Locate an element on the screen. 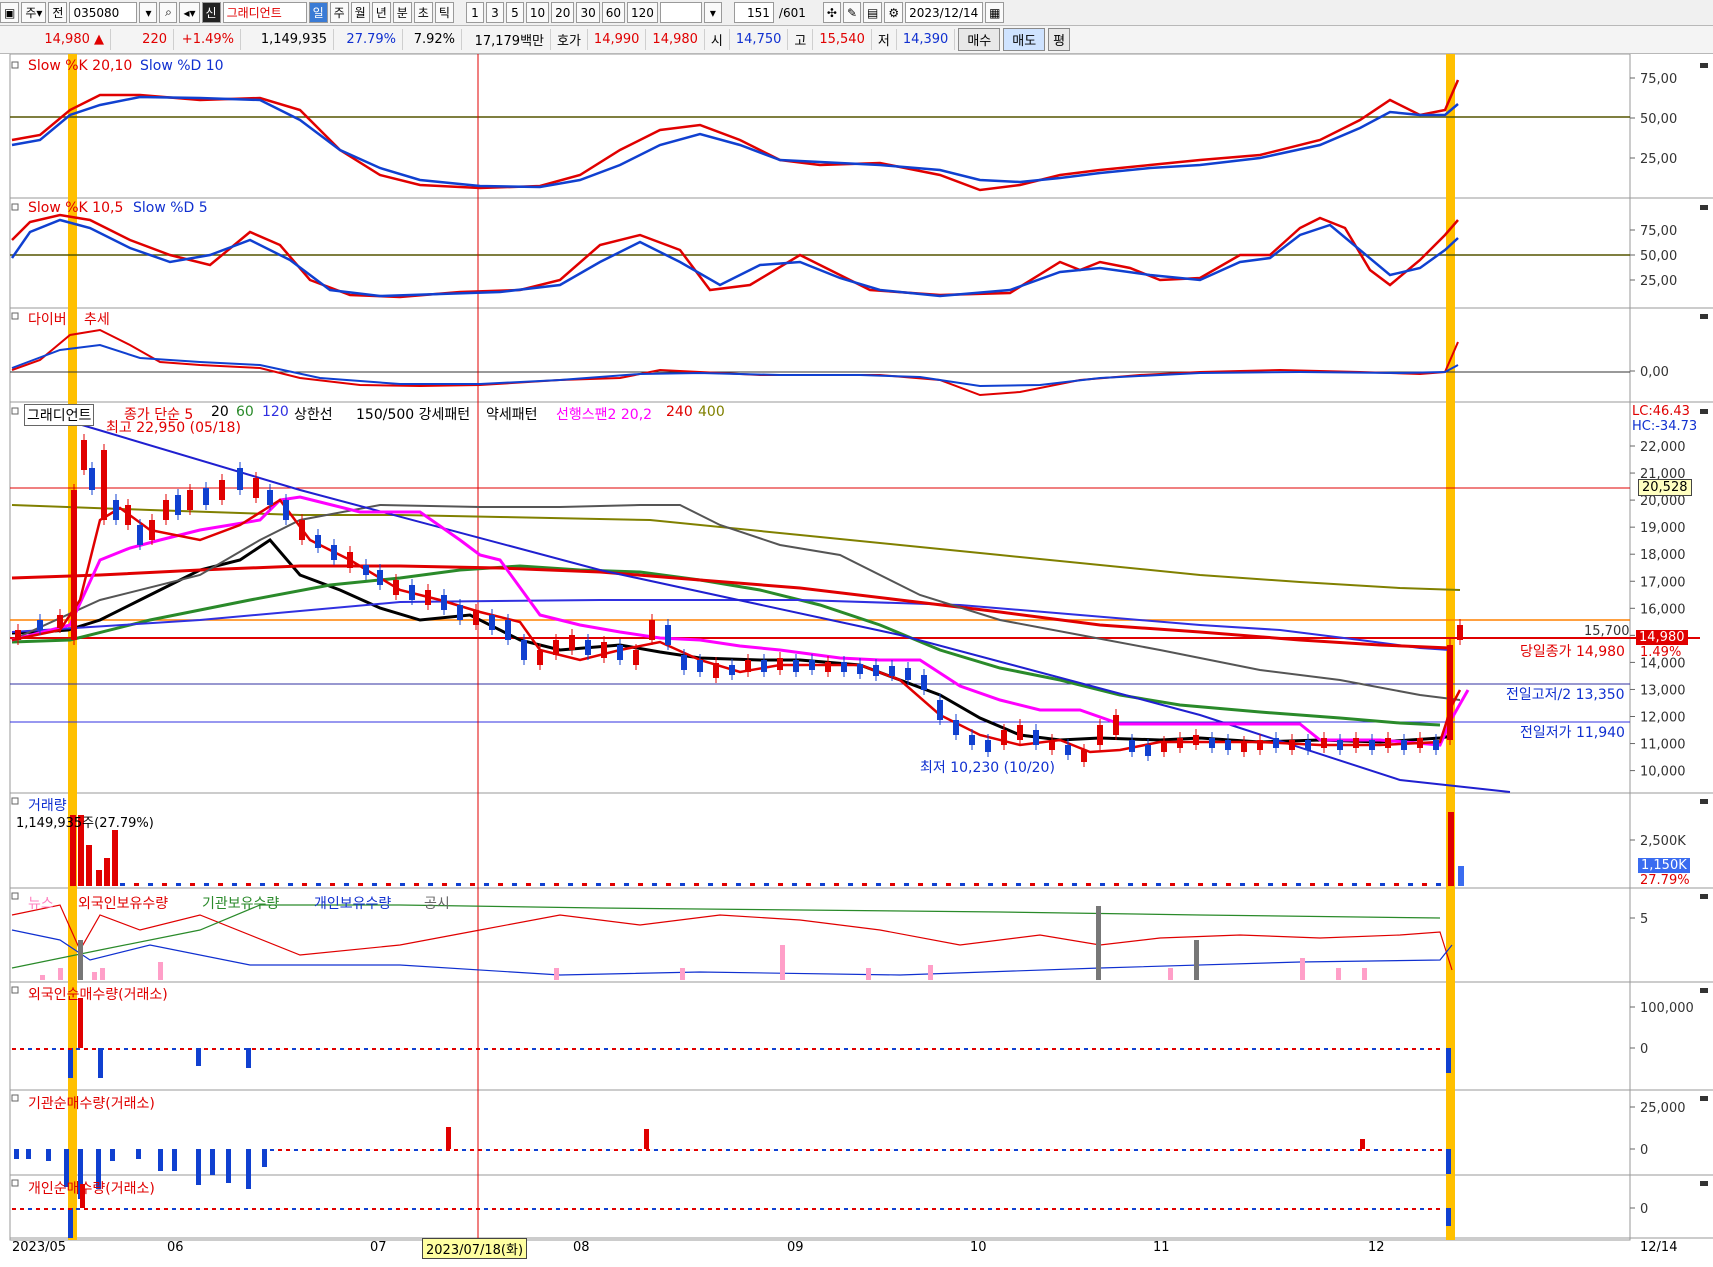 The image size is (1713, 1267). custom-interval-input is located at coordinates (680, 12).